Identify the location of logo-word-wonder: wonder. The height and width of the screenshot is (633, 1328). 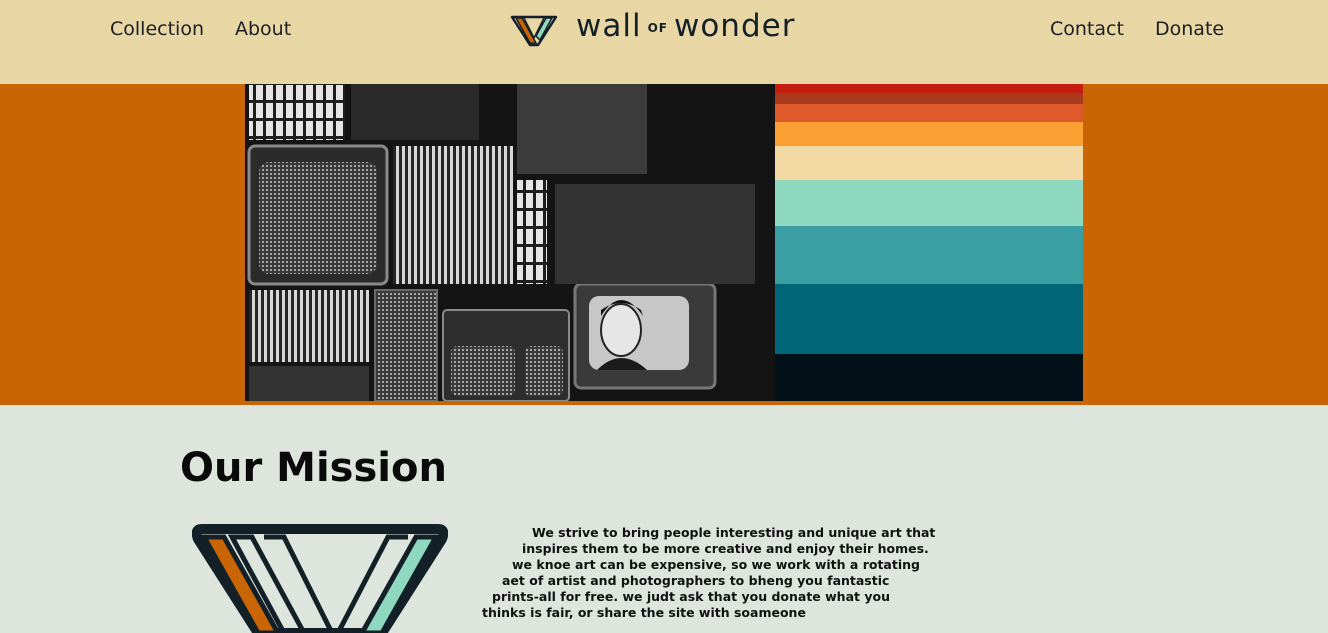
(734, 26).